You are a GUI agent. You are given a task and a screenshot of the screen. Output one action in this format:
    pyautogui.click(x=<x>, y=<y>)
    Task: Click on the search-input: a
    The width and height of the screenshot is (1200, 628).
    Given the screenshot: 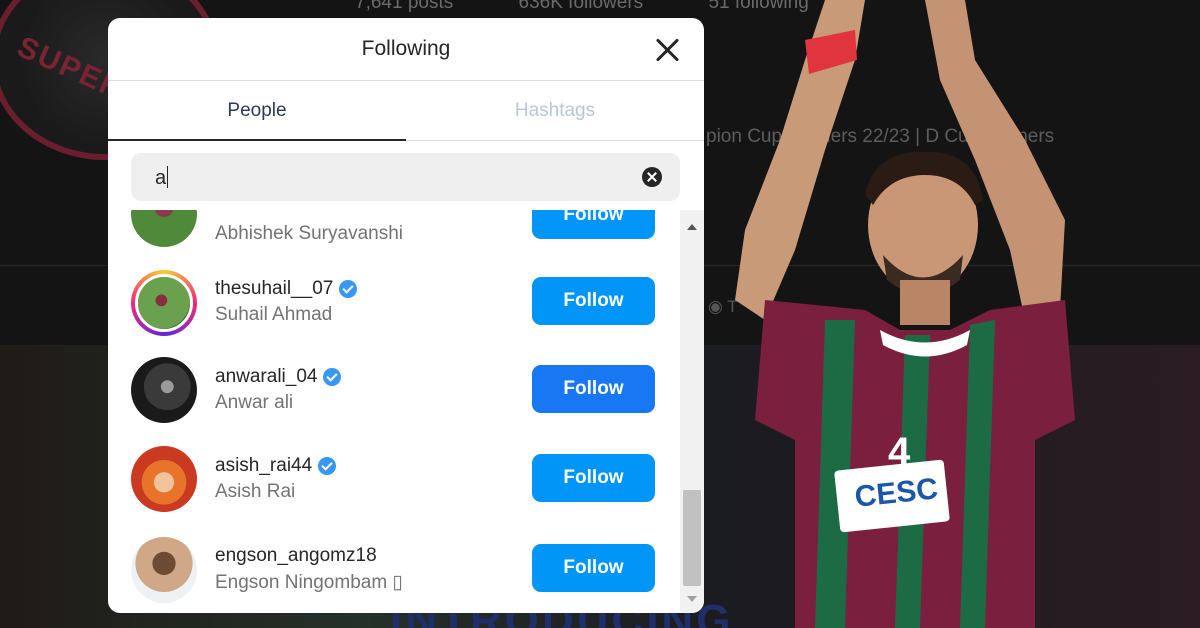 What is the action you would take?
    pyautogui.click(x=405, y=177)
    